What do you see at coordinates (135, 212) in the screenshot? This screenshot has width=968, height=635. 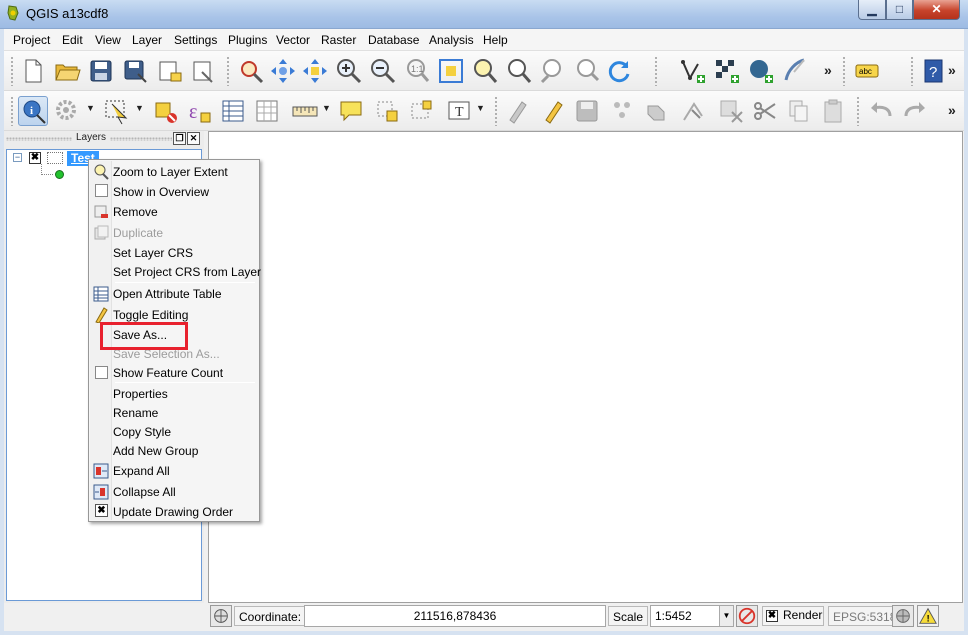 I see `menu-remove: Remove` at bounding box center [135, 212].